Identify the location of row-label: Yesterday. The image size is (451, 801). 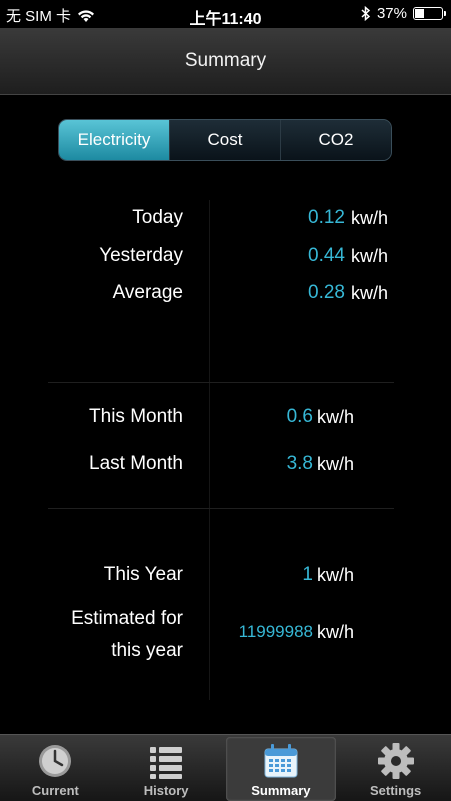
(141, 255).